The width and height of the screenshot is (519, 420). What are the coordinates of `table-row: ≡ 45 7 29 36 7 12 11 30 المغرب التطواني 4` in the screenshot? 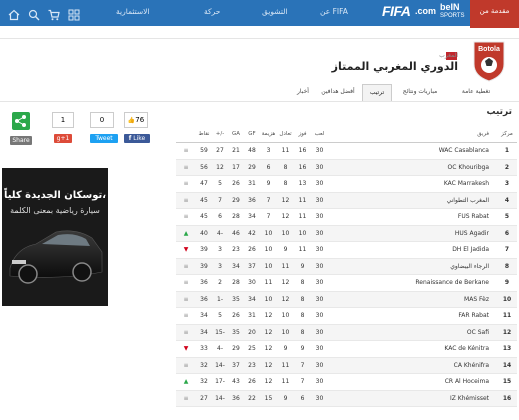 It's located at (346, 200).